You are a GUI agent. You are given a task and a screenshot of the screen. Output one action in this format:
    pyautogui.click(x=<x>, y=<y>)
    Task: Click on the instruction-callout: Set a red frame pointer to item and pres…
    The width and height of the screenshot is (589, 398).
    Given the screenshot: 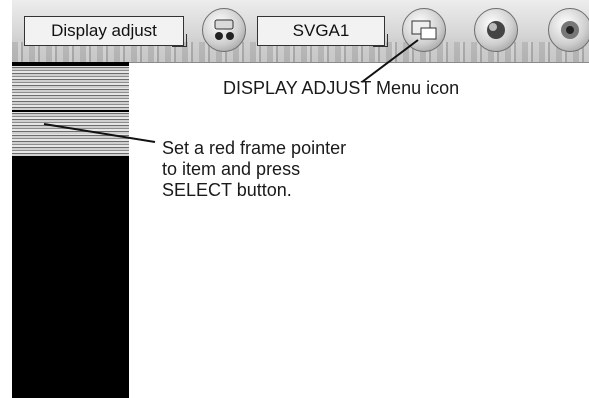 What is the action you would take?
    pyautogui.click(x=254, y=169)
    